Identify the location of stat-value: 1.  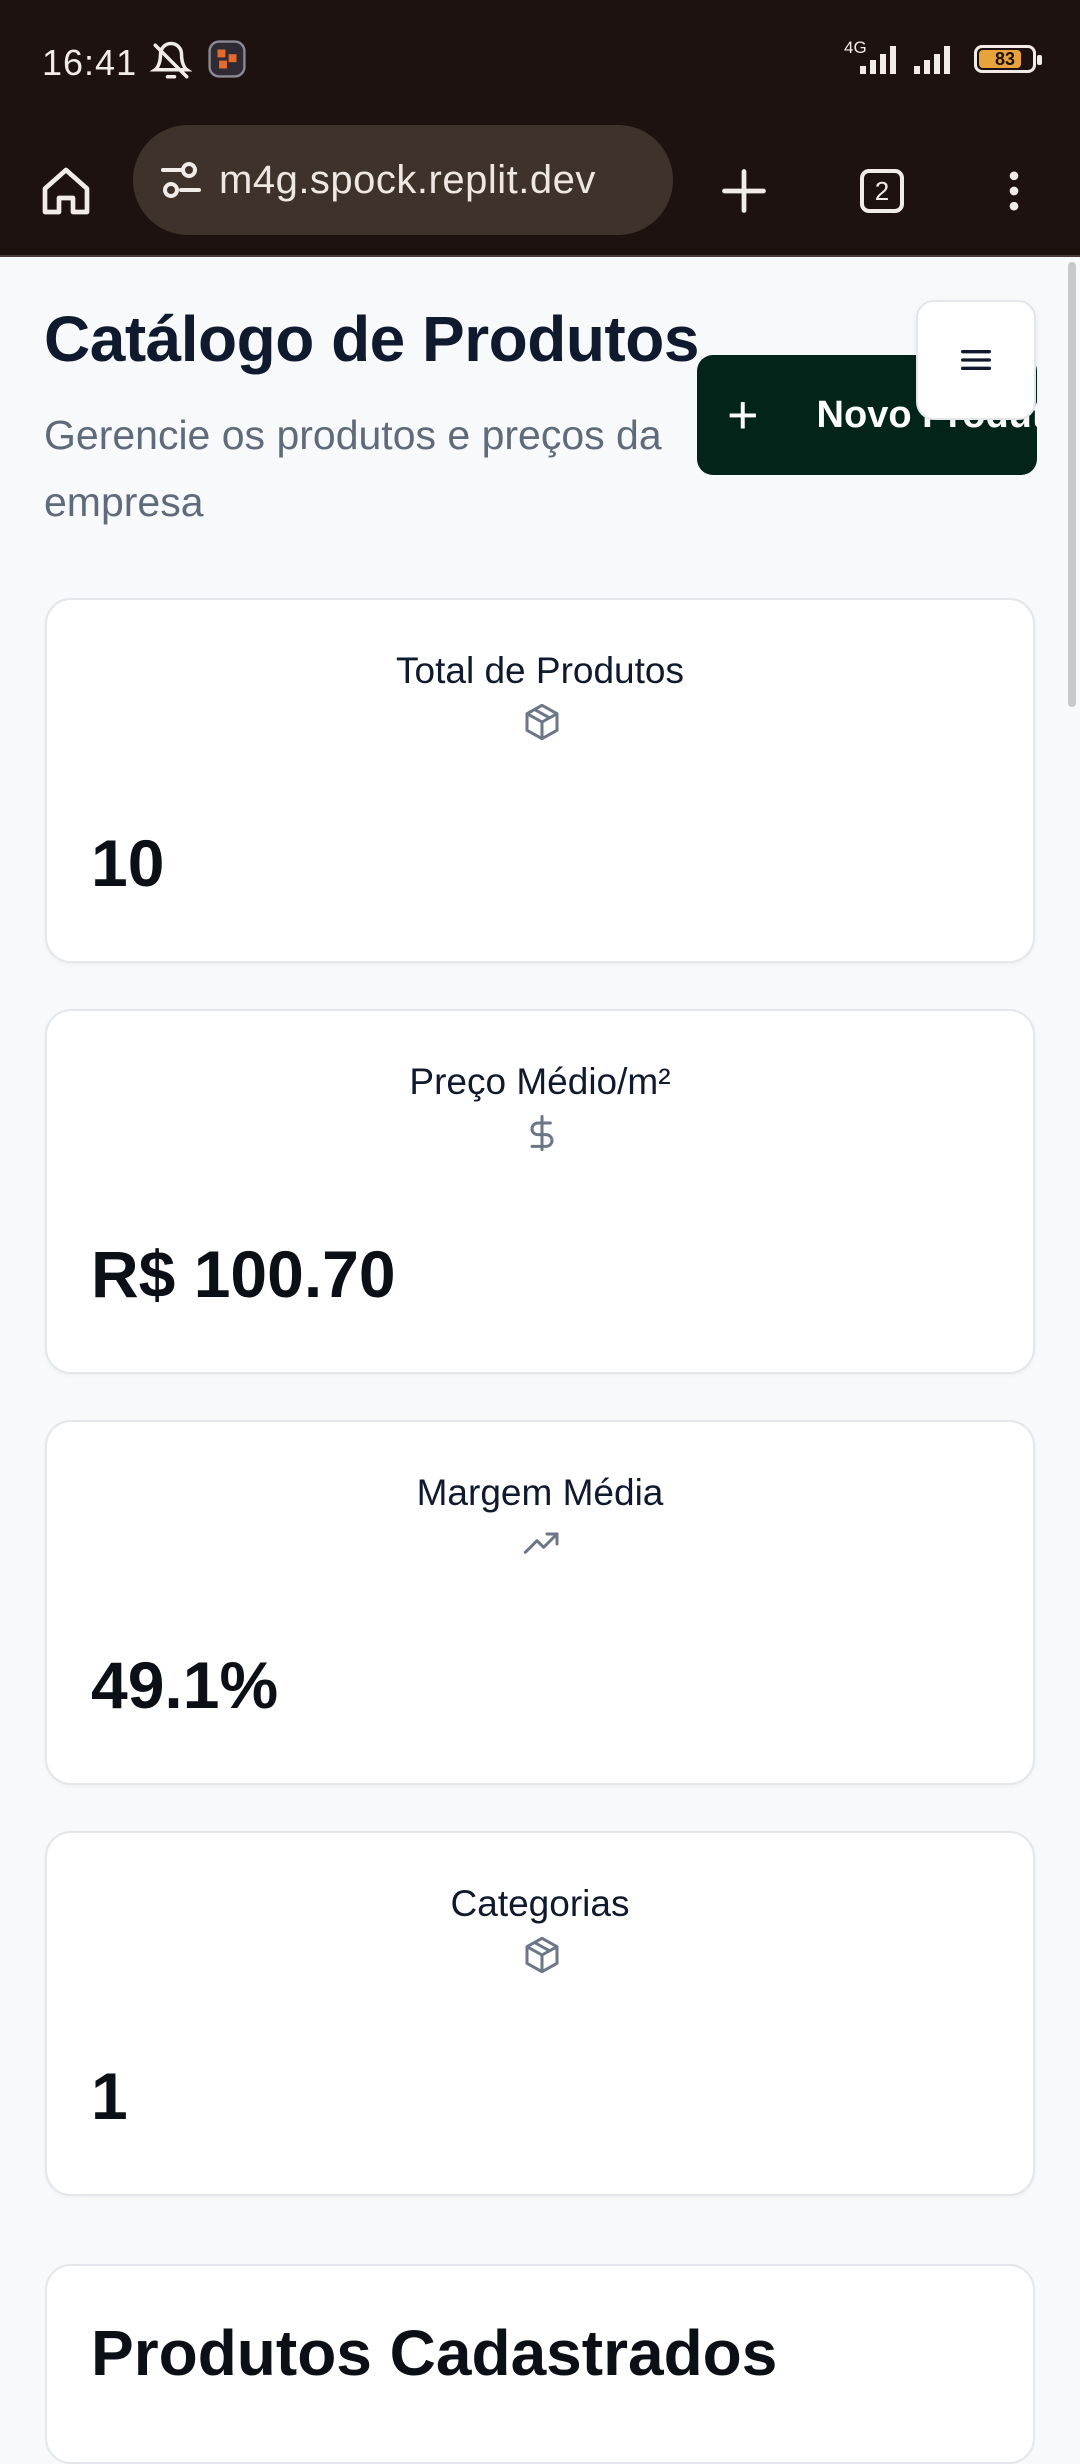
(109, 2096).